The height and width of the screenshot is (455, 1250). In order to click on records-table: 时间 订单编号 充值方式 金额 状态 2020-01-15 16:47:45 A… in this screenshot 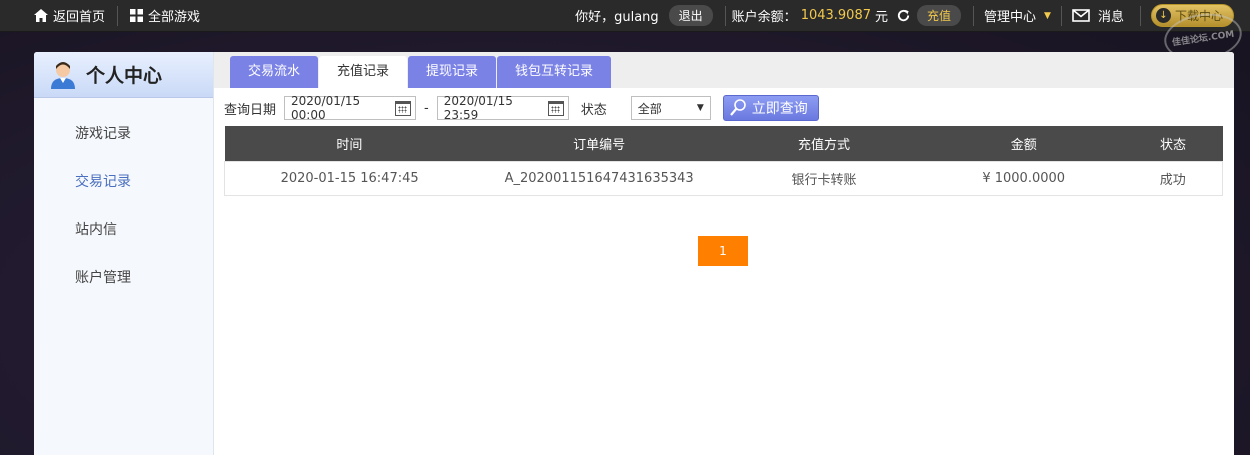, I will do `click(723, 161)`.